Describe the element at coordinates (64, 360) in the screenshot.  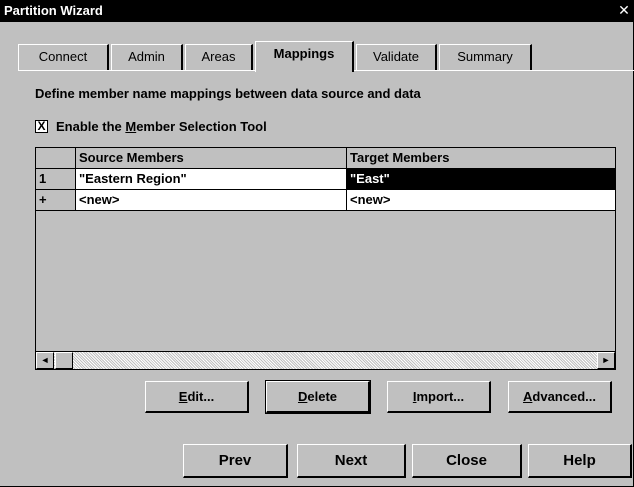
I see `scroll-thumb` at that location.